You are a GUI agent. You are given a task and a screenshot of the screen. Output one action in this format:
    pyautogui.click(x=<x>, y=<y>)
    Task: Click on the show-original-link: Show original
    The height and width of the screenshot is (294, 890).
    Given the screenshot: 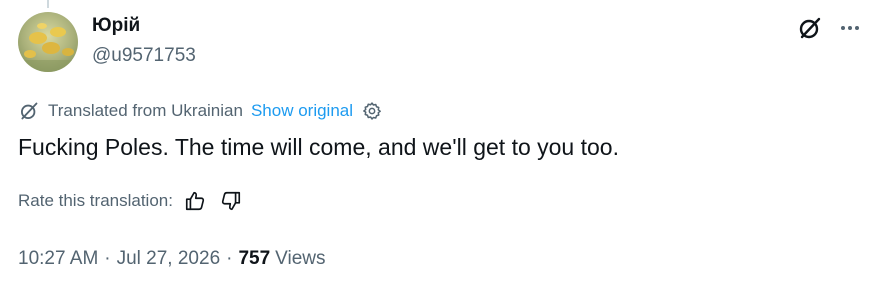 What is the action you would take?
    pyautogui.click(x=302, y=111)
    